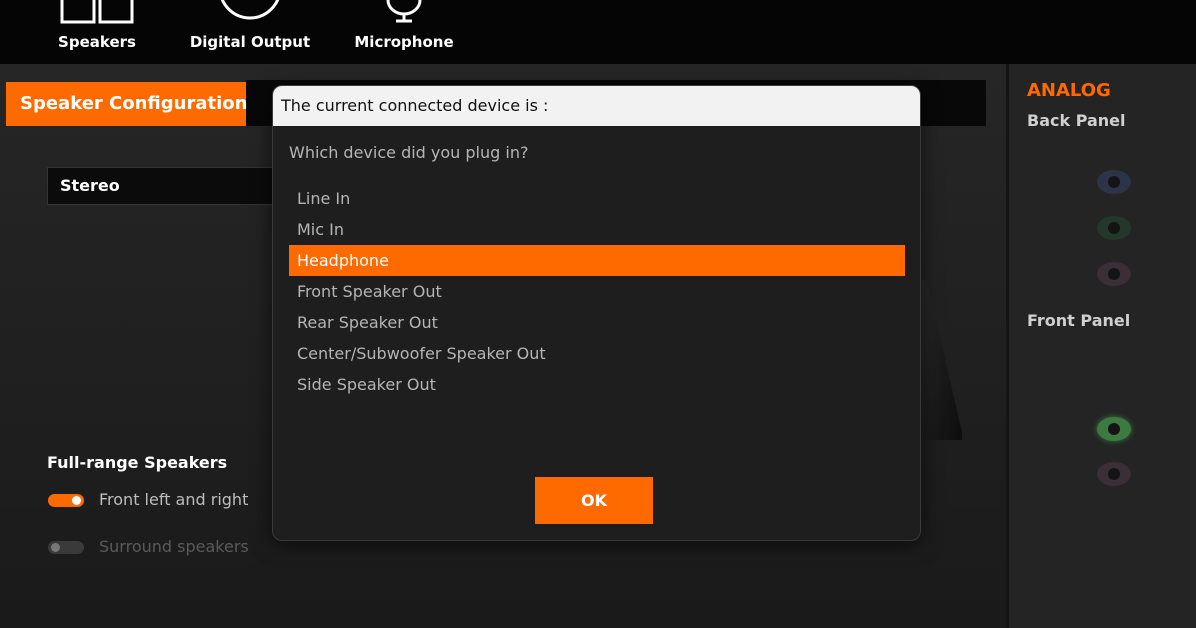  I want to click on full-range-speakers-title: Full-range Speakers, so click(137, 462).